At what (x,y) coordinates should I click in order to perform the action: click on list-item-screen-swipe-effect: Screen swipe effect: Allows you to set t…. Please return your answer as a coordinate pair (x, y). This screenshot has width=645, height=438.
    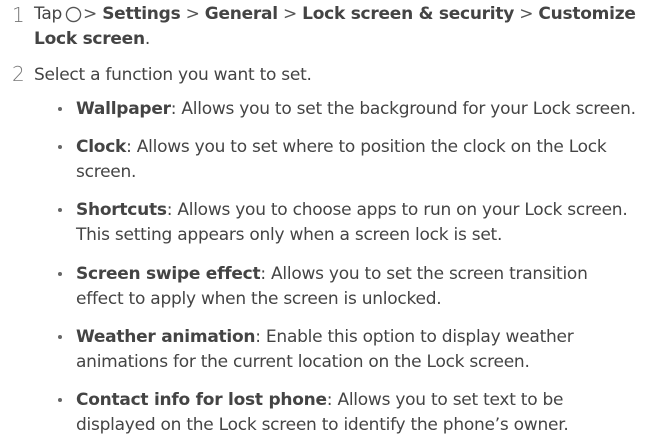
    Looking at the image, I should click on (346, 287).